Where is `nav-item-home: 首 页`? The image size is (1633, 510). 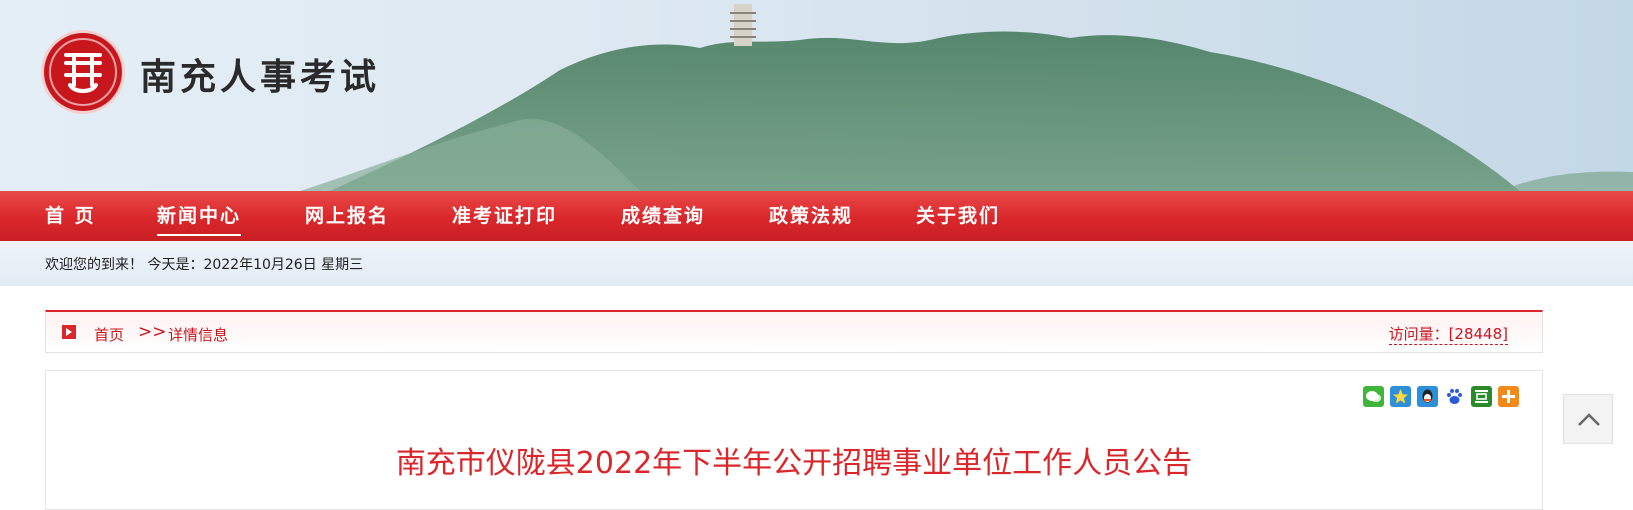
nav-item-home: 首 页 is located at coordinates (70, 216).